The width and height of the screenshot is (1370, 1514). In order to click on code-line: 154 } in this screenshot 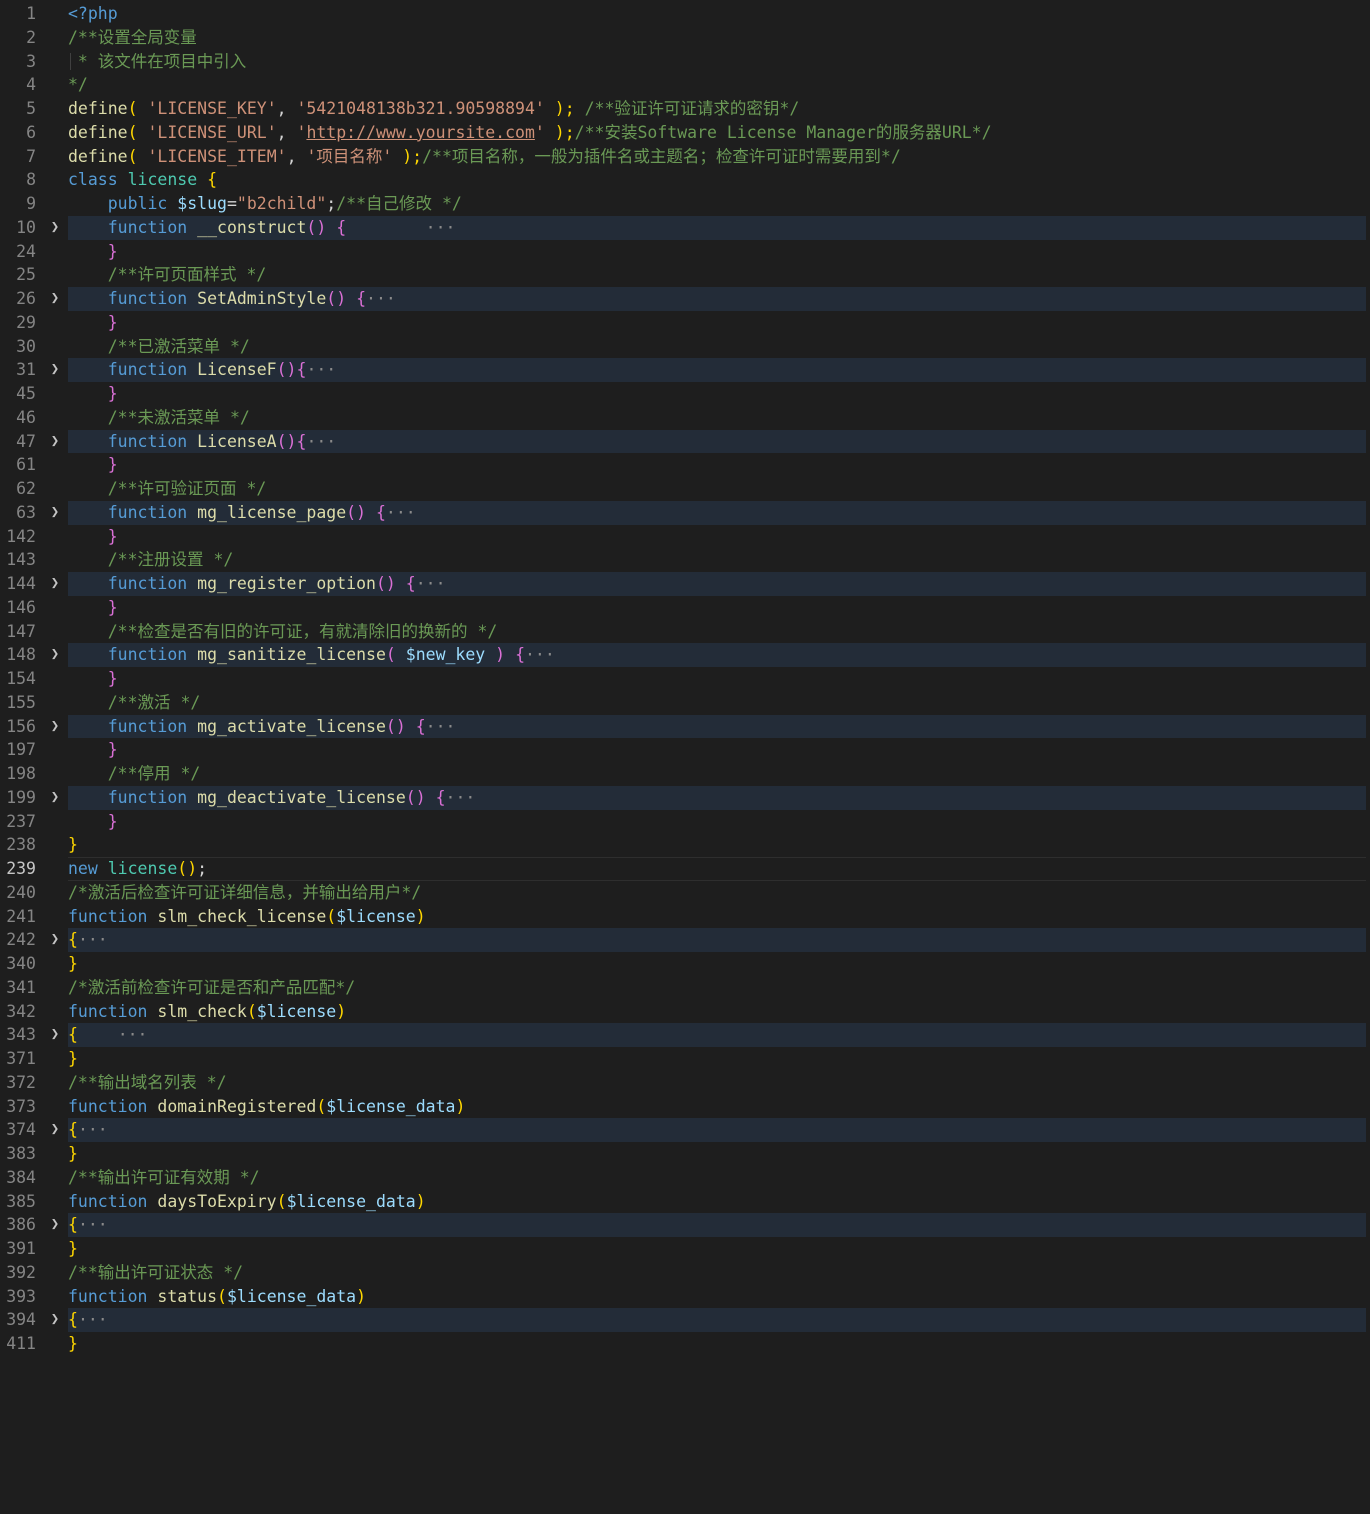, I will do `click(683, 679)`.